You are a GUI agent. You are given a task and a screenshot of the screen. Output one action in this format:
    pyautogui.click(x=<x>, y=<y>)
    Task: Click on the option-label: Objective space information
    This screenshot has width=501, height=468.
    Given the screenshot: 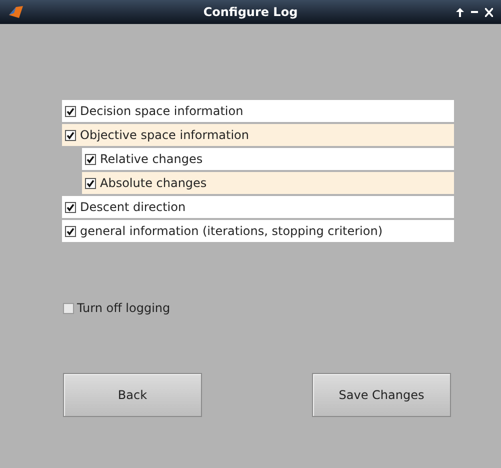 What is the action you would take?
    pyautogui.click(x=164, y=135)
    